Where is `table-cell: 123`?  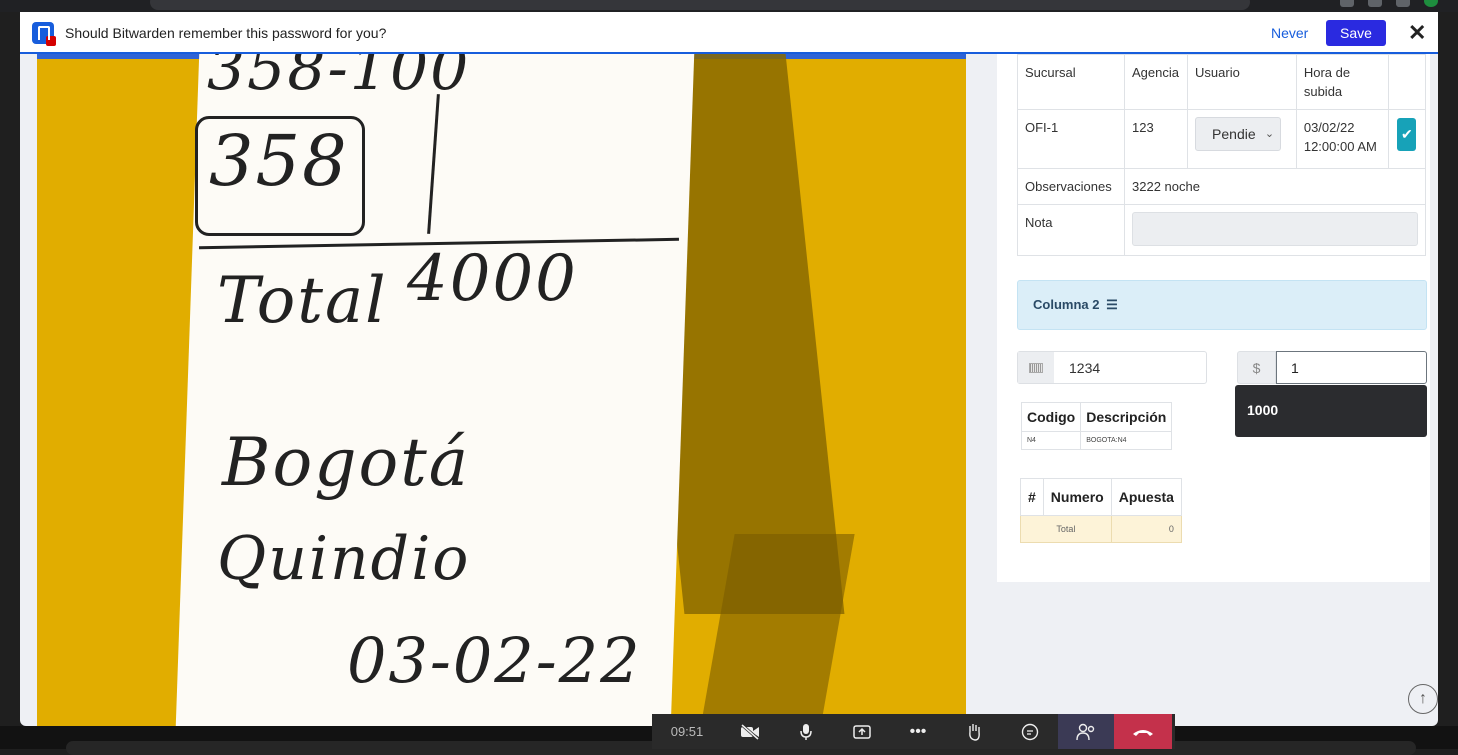 table-cell: 123 is located at coordinates (1156, 139).